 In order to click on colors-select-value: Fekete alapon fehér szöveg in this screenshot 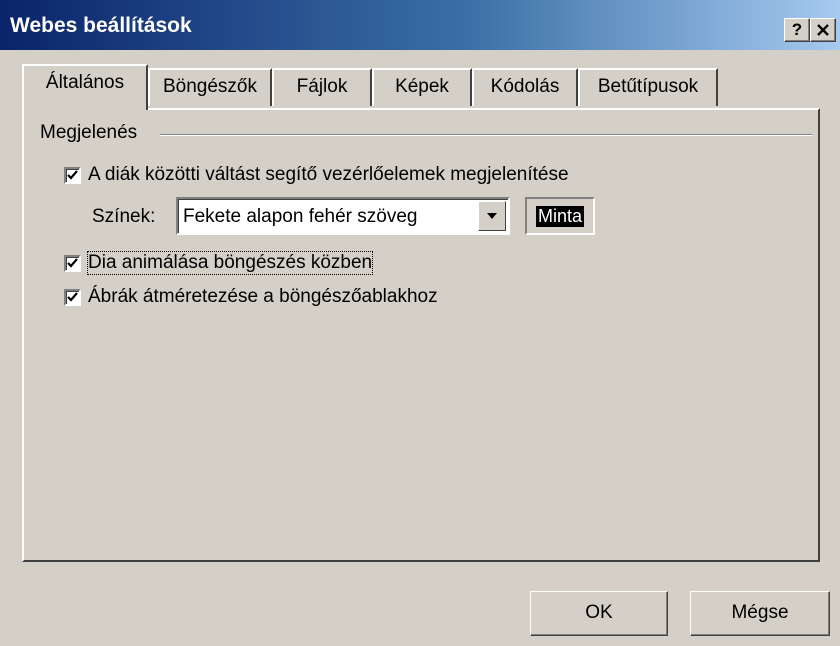, I will do `click(300, 216)`.